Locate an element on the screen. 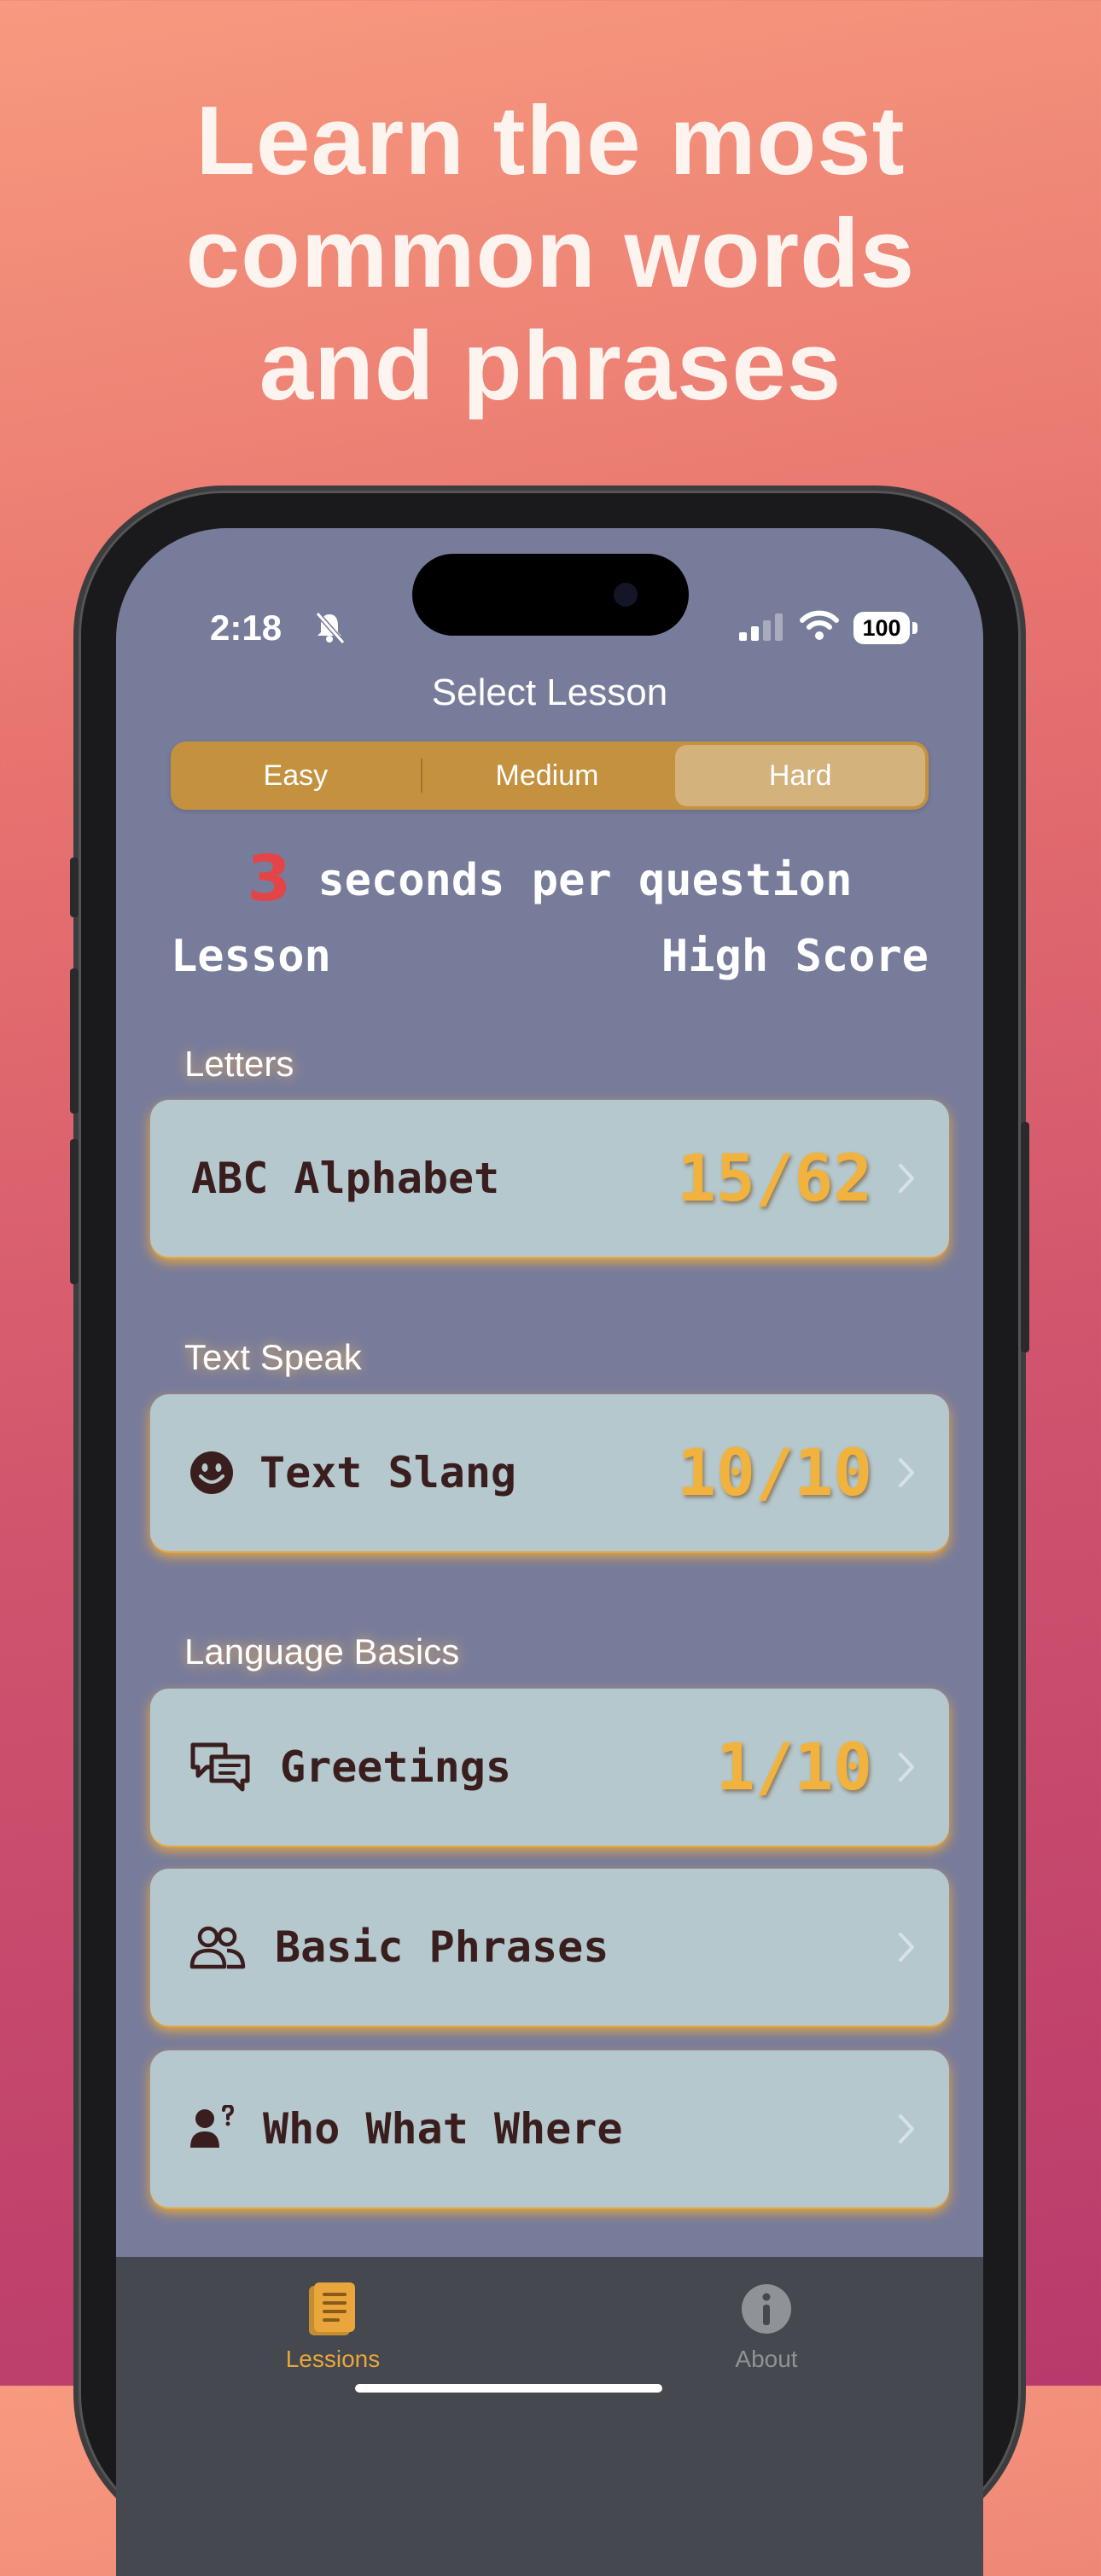  lesson-label: Basic Phrases is located at coordinates (442, 1947).